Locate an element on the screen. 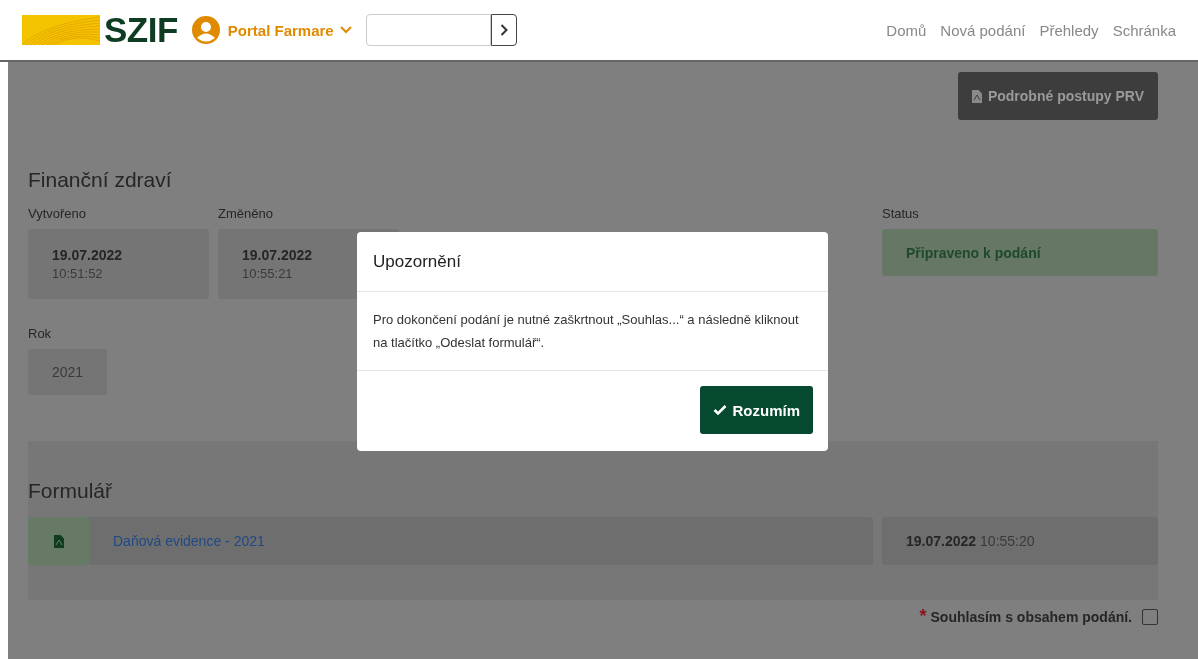  time-text: 10:51:52 is located at coordinates (78, 273).